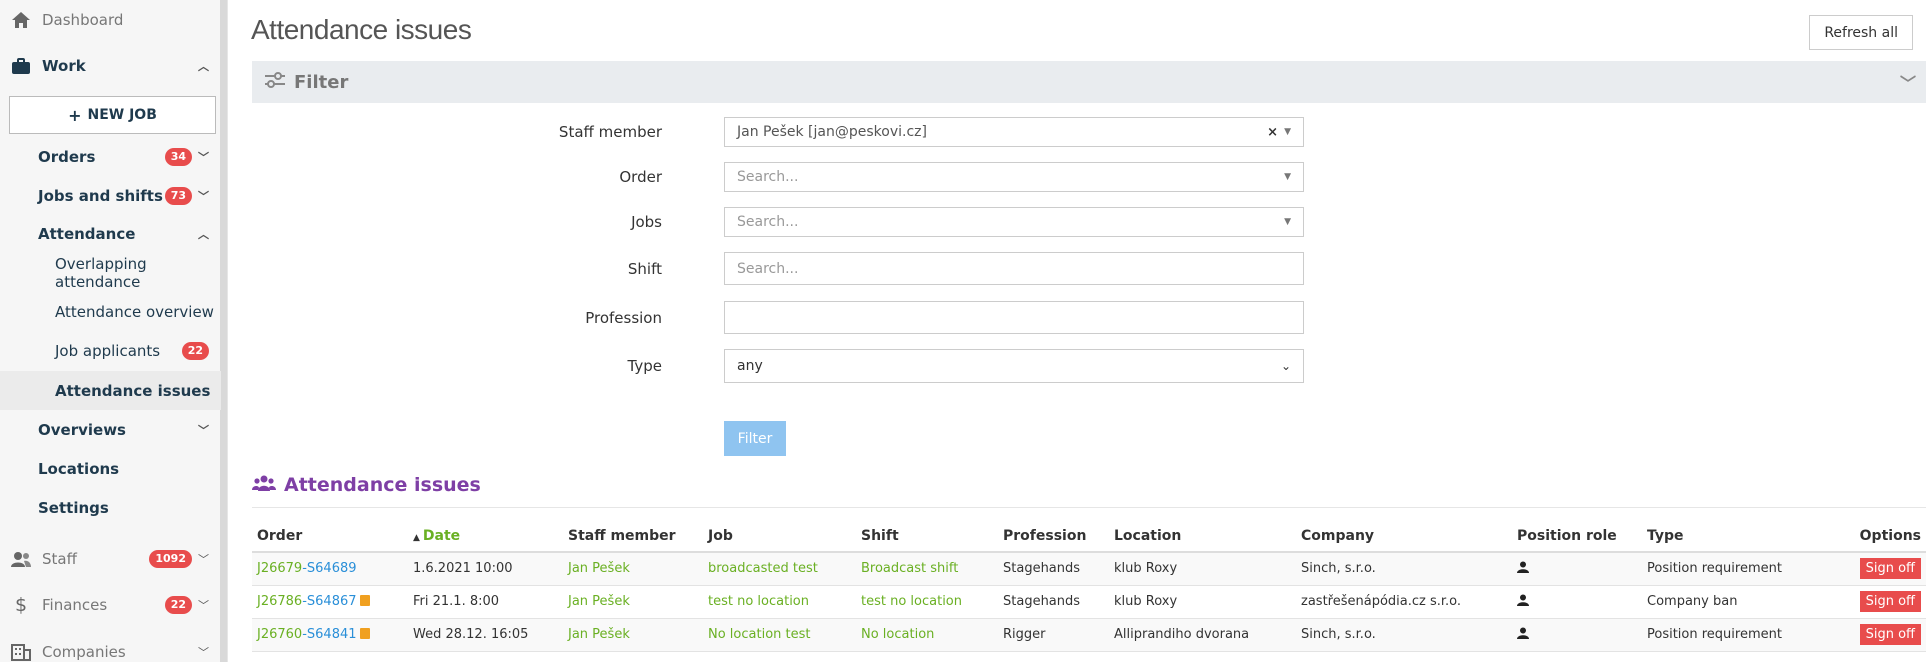 The height and width of the screenshot is (662, 1927). Describe the element at coordinates (832, 132) in the screenshot. I see `staff-member-value: Jan Pešek [jan@peskovi.cz]` at that location.